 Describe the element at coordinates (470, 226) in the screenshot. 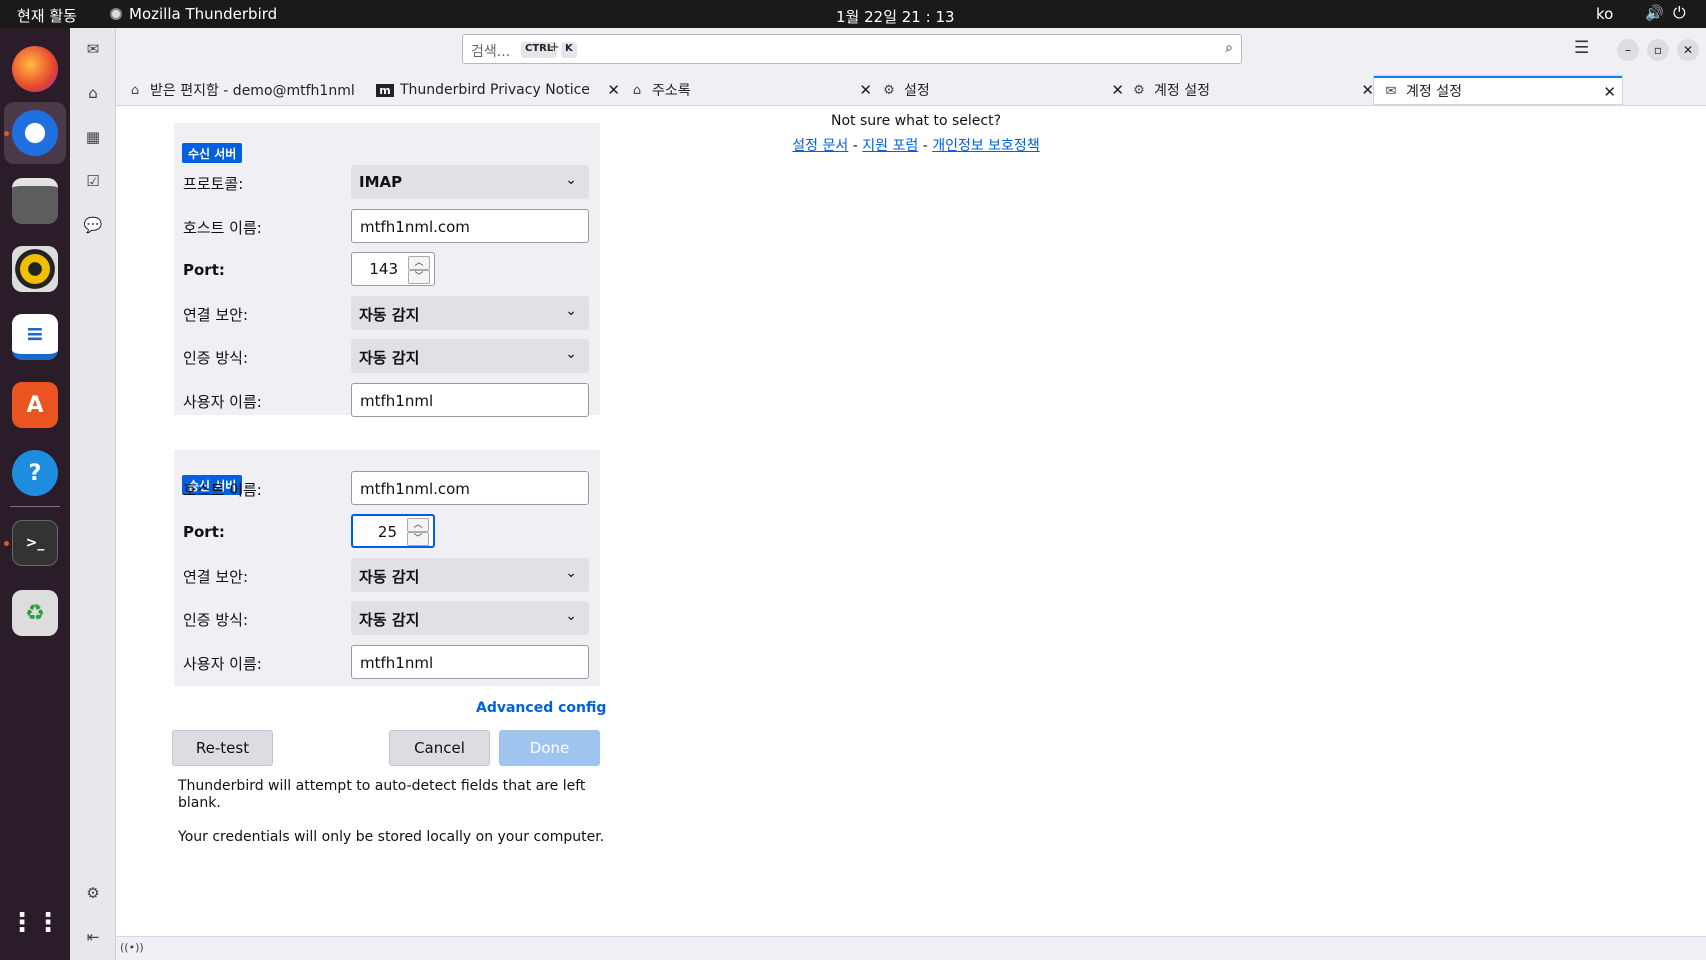

I see `incoming-host-input: mtfh1nml.com` at that location.